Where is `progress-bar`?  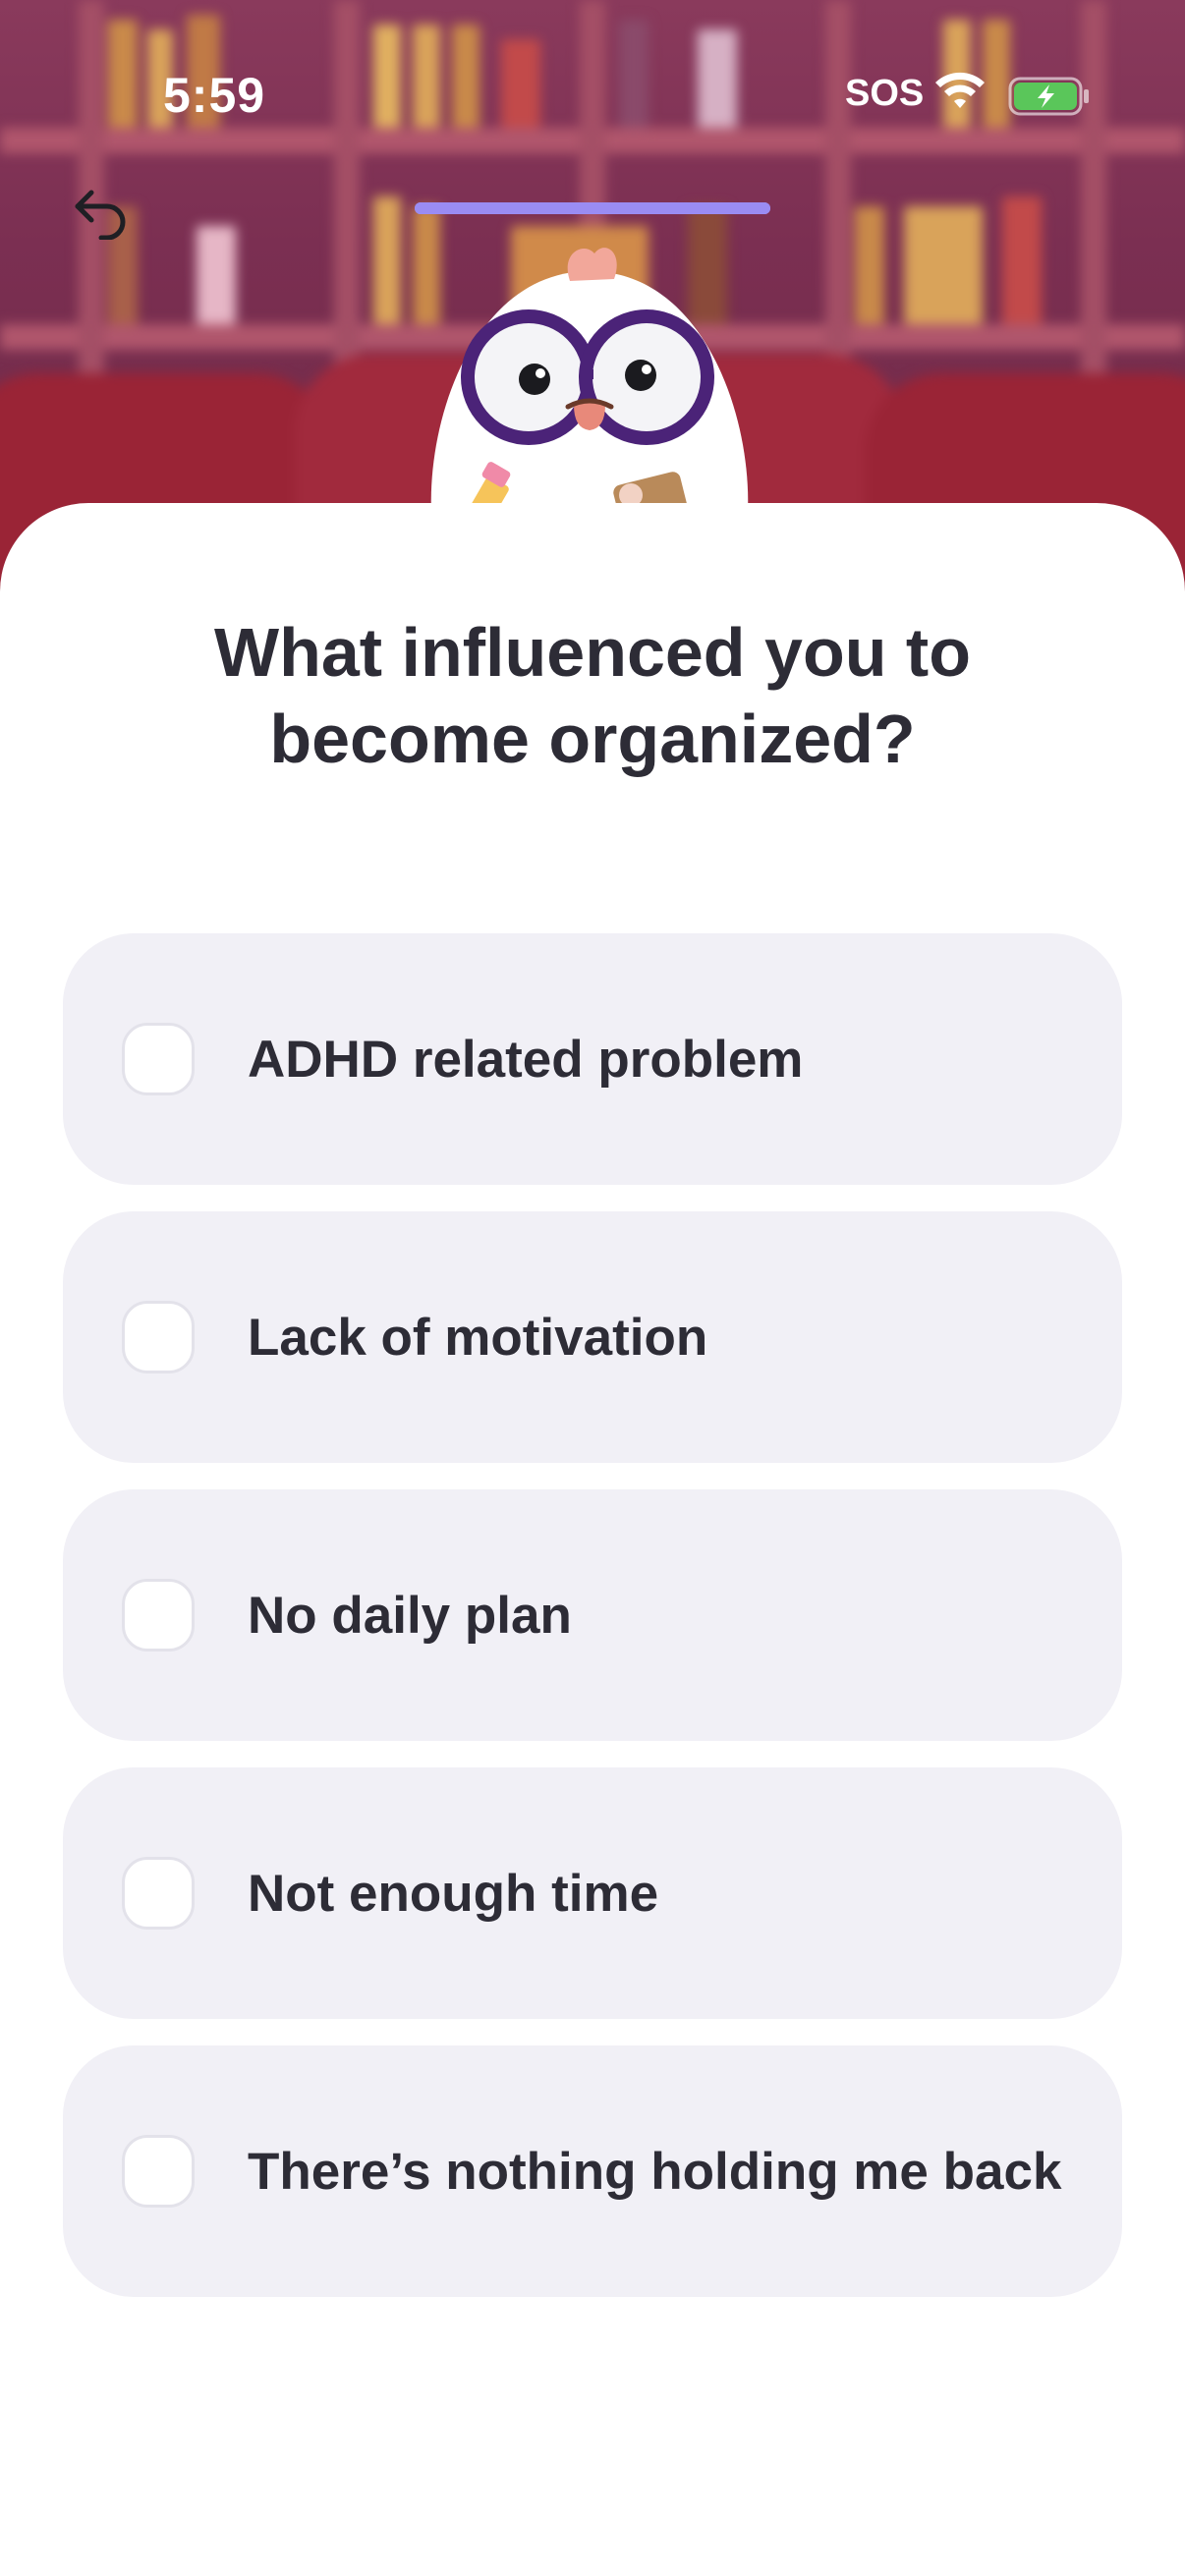 progress-bar is located at coordinates (592, 208).